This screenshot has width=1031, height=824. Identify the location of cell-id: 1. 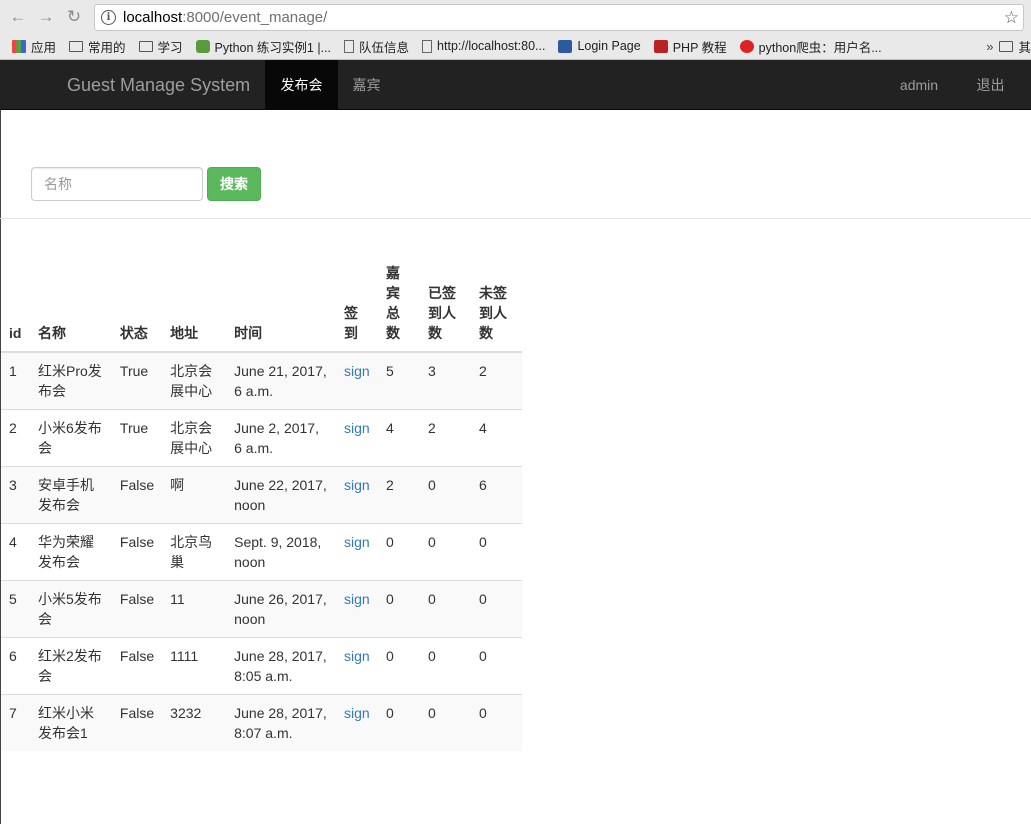
(15, 380).